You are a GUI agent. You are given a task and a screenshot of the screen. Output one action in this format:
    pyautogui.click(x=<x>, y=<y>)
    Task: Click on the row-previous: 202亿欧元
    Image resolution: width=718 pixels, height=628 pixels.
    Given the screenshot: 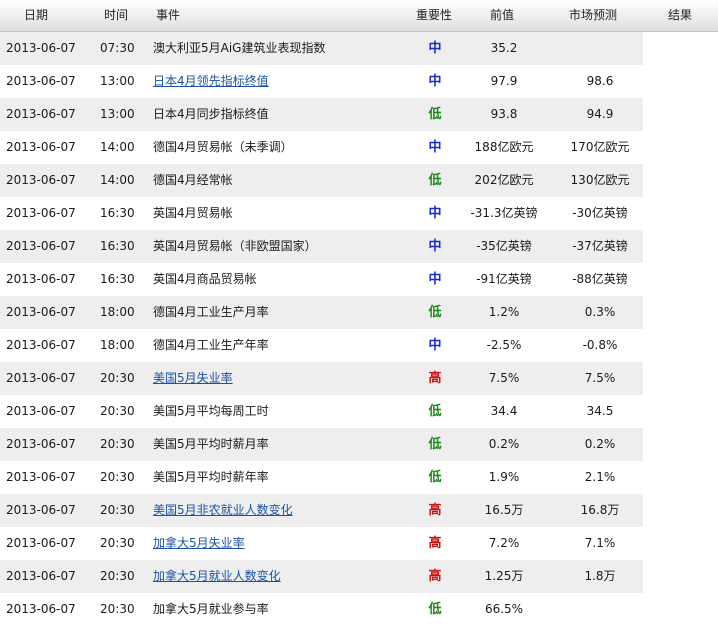 What is the action you would take?
    pyautogui.click(x=504, y=180)
    